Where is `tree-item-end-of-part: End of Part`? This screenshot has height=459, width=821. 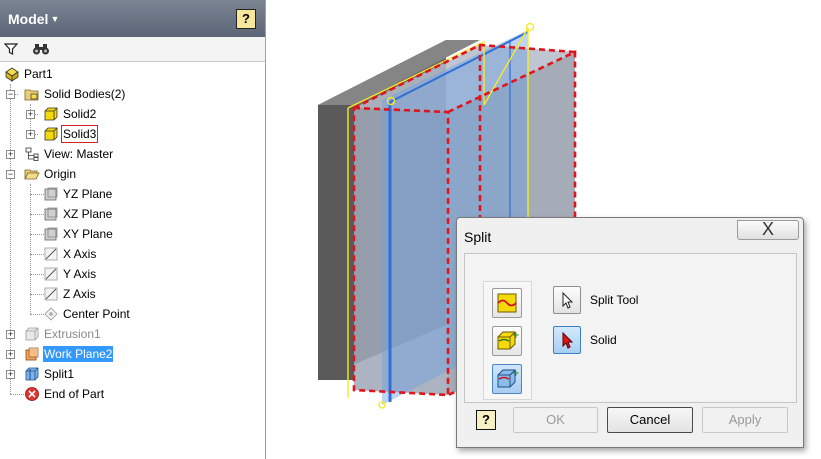 tree-item-end-of-part: End of Part is located at coordinates (64, 394).